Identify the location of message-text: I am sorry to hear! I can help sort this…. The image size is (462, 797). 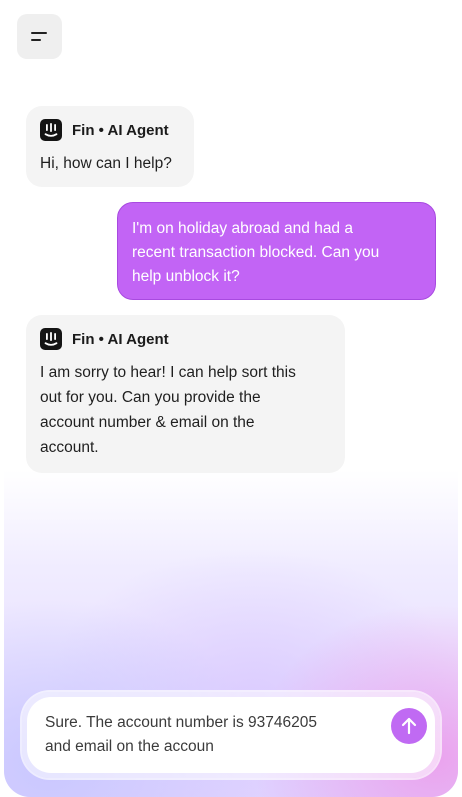
(168, 410).